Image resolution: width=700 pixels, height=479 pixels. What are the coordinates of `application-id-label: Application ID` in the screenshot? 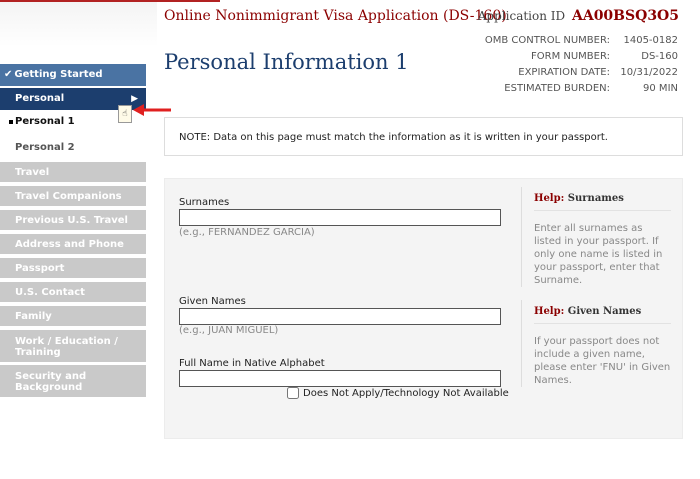 It's located at (521, 16).